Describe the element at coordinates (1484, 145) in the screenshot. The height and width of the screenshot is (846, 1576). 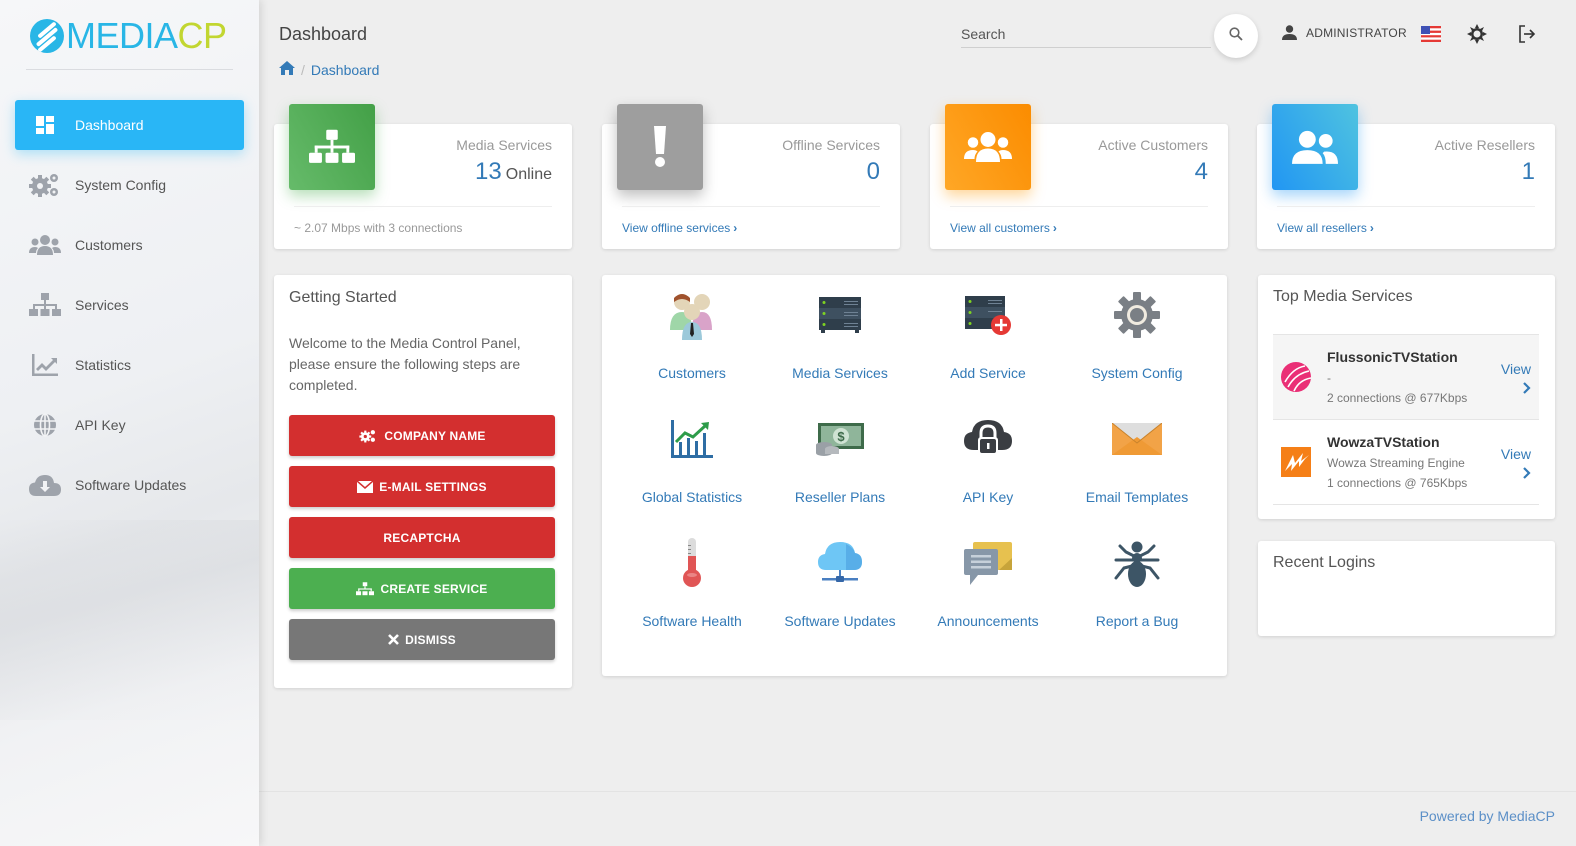
I see `stat-label: Active Resellers` at that location.